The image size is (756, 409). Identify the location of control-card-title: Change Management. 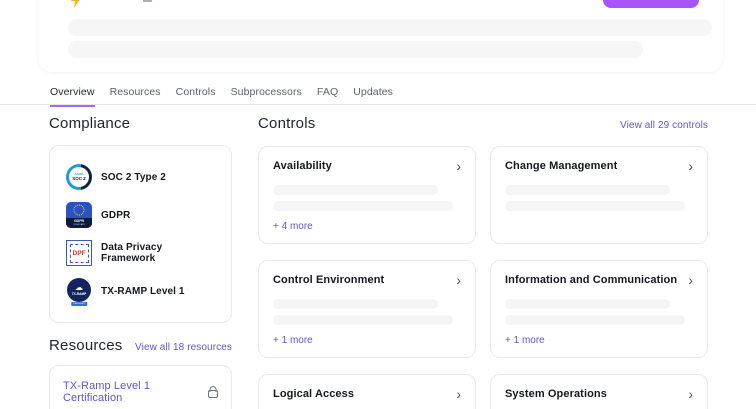
(561, 166).